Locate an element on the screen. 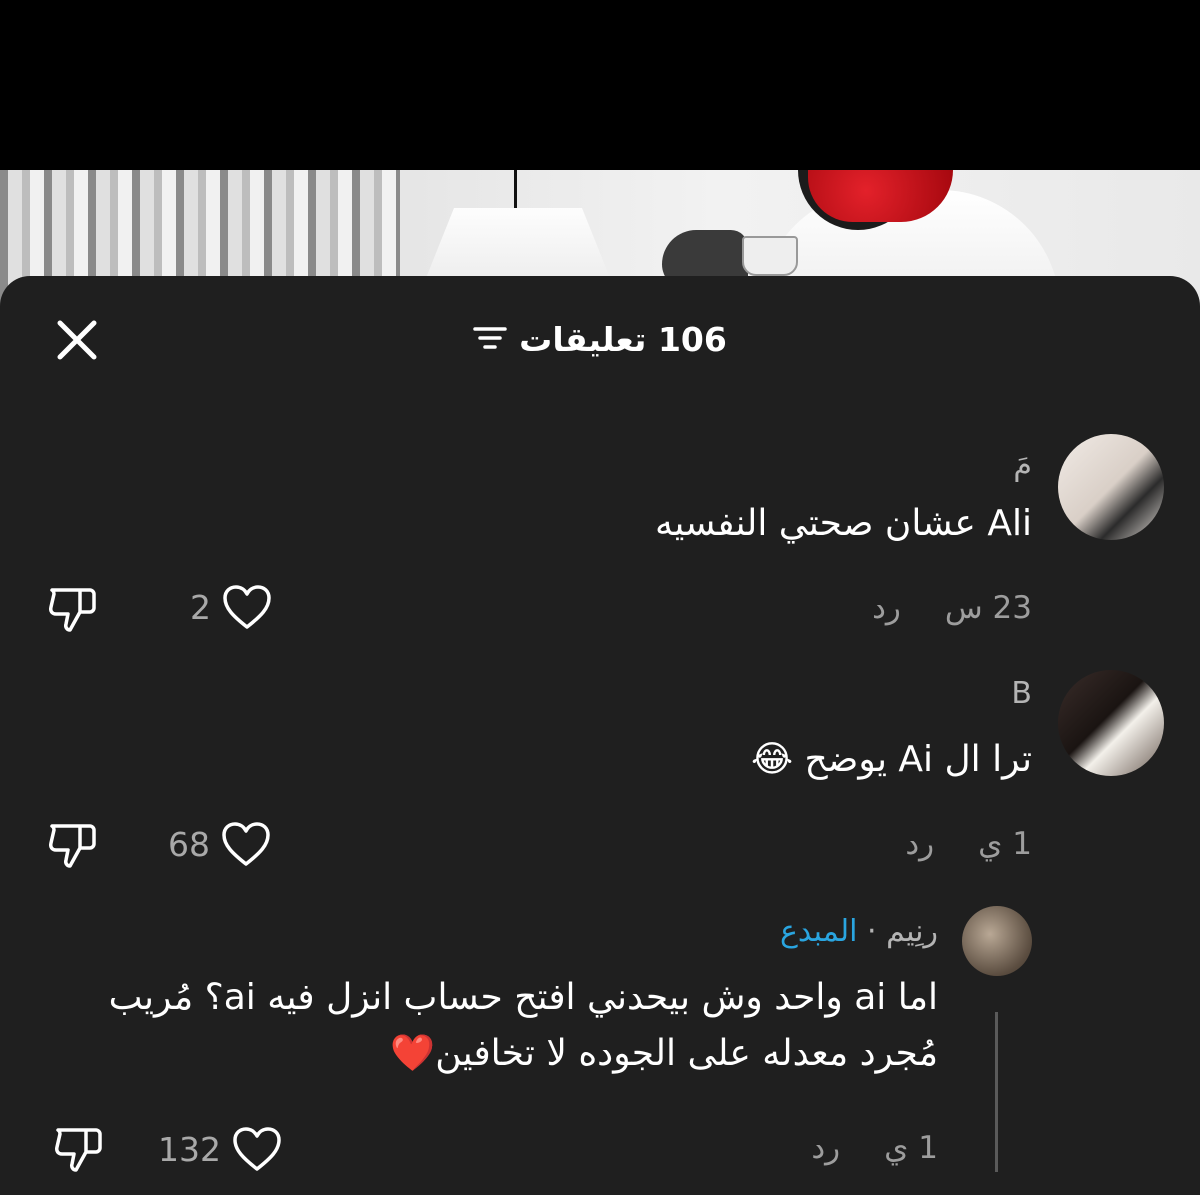 Image resolution: width=1200 pixels, height=1195 pixels. comment-meta: 23 س رد is located at coordinates (952, 608).